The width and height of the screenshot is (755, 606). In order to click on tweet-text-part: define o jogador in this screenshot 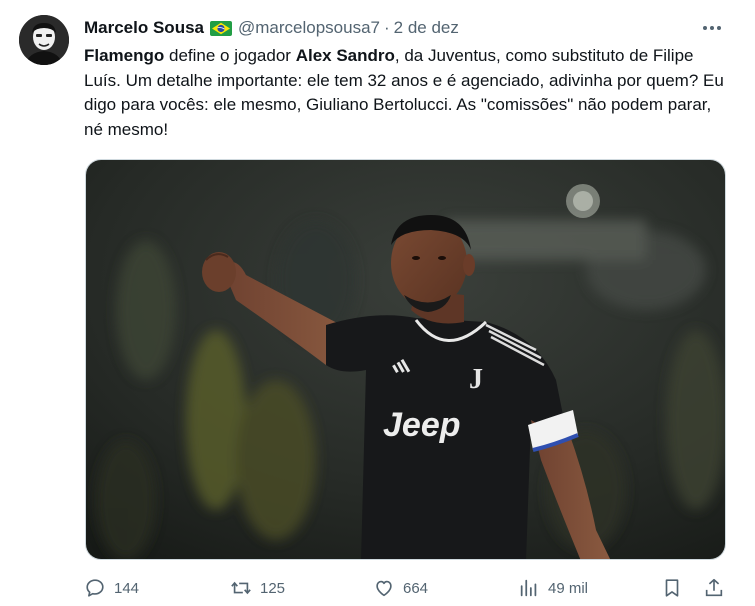, I will do `click(230, 55)`.